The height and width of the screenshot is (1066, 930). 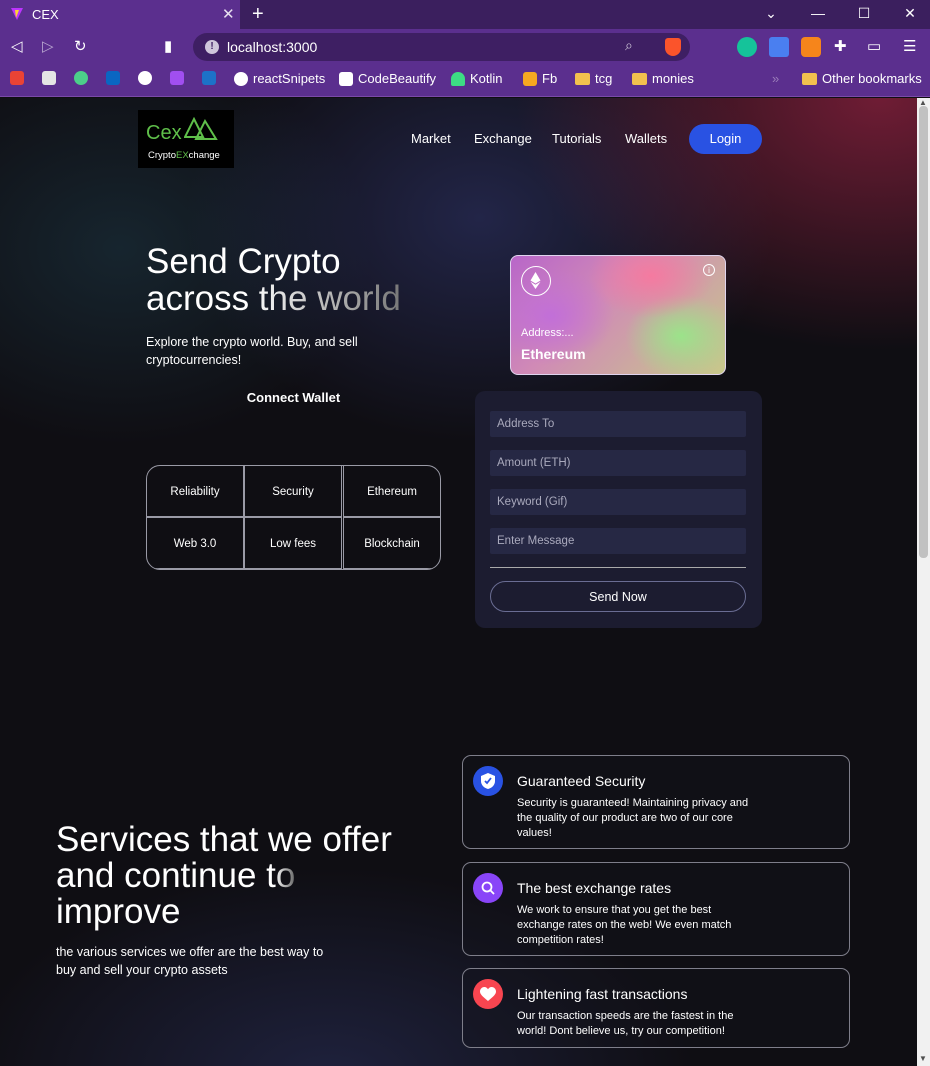 I want to click on notes-bookmark-icon, so click(x=49, y=78).